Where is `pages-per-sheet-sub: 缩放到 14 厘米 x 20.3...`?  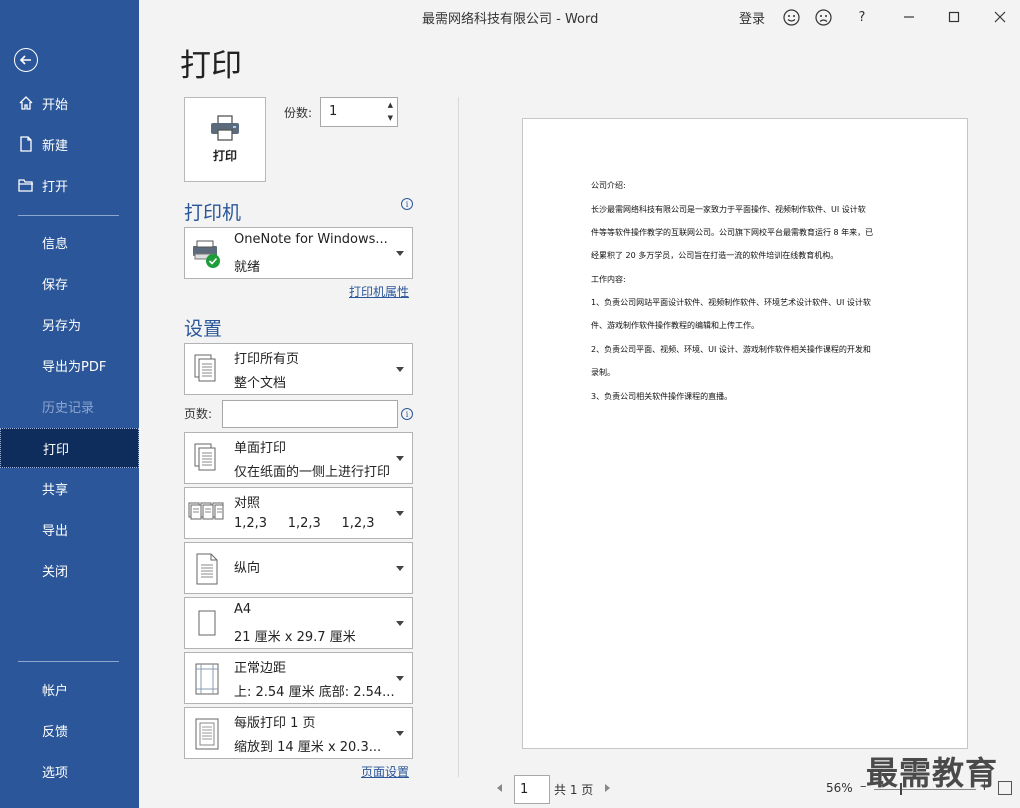
pages-per-sheet-sub: 缩放到 14 厘米 x 20.3... is located at coordinates (308, 747).